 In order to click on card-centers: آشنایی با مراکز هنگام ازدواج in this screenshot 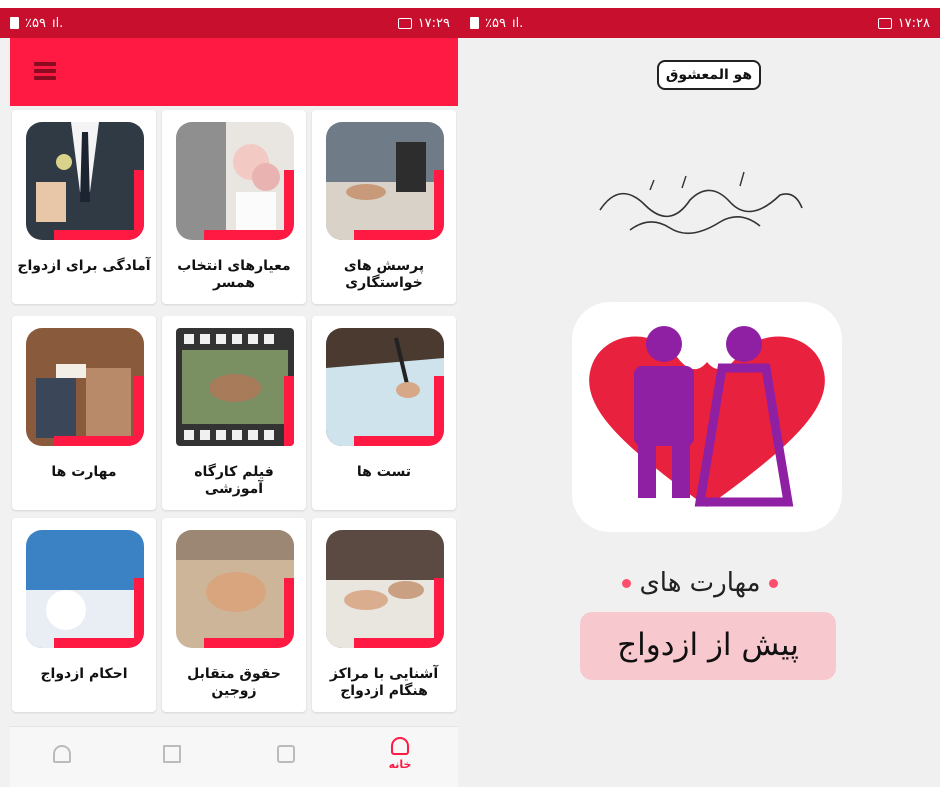, I will do `click(384, 615)`.